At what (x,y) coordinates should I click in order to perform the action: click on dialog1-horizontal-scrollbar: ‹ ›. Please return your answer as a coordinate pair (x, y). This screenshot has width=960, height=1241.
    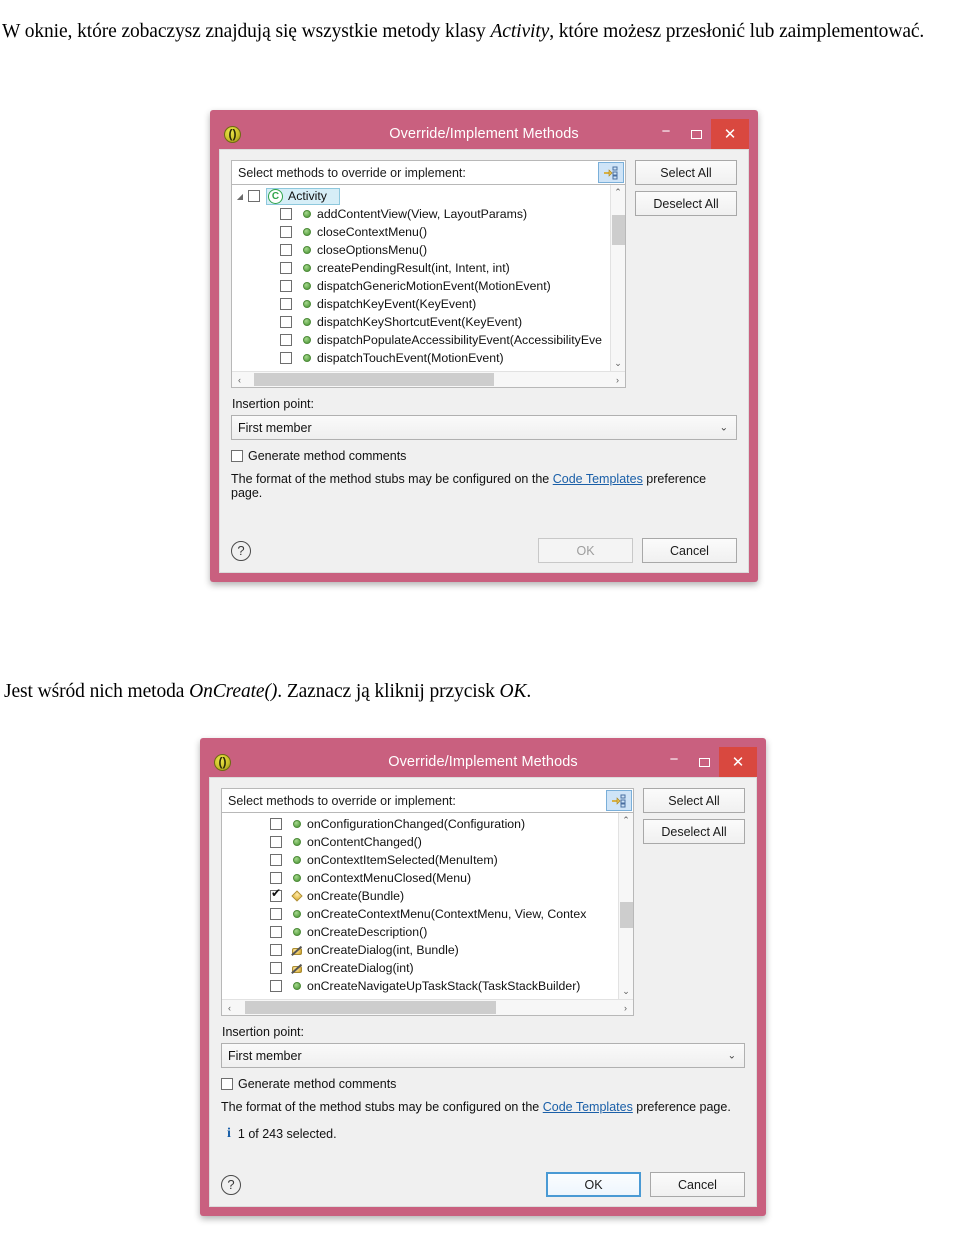
    Looking at the image, I should click on (428, 379).